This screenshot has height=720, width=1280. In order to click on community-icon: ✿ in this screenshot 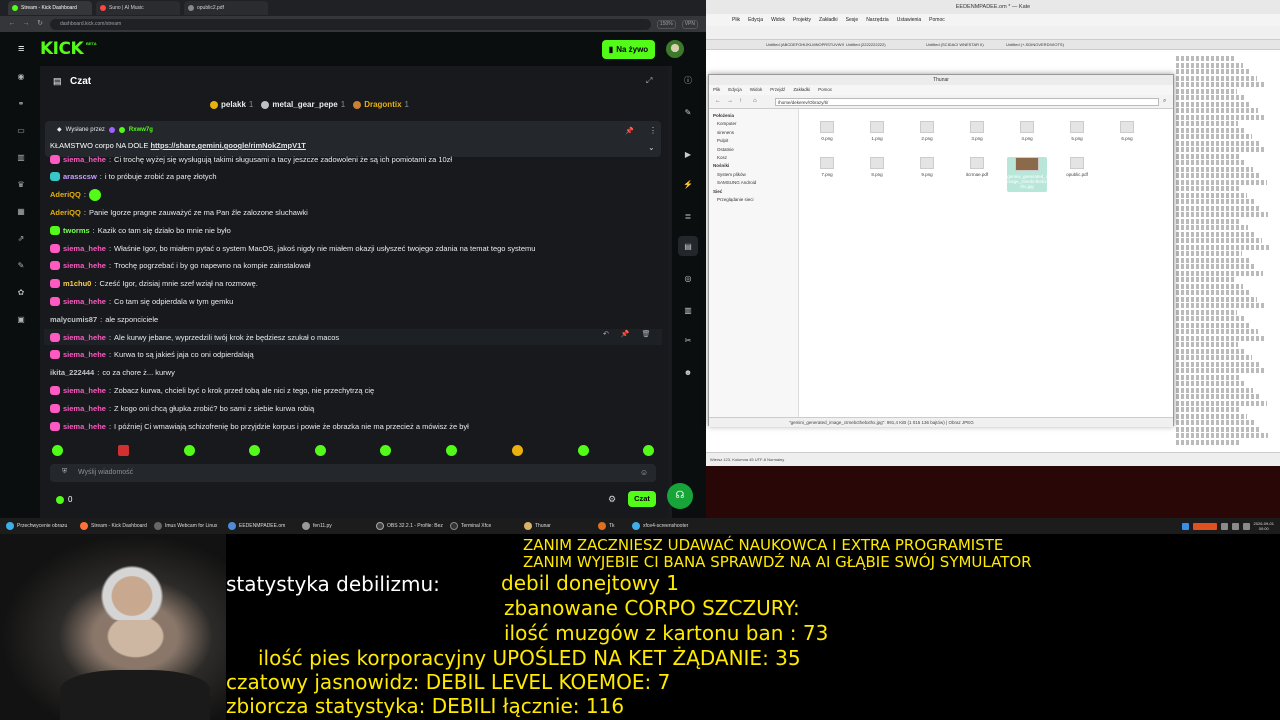, I will do `click(21, 293)`.